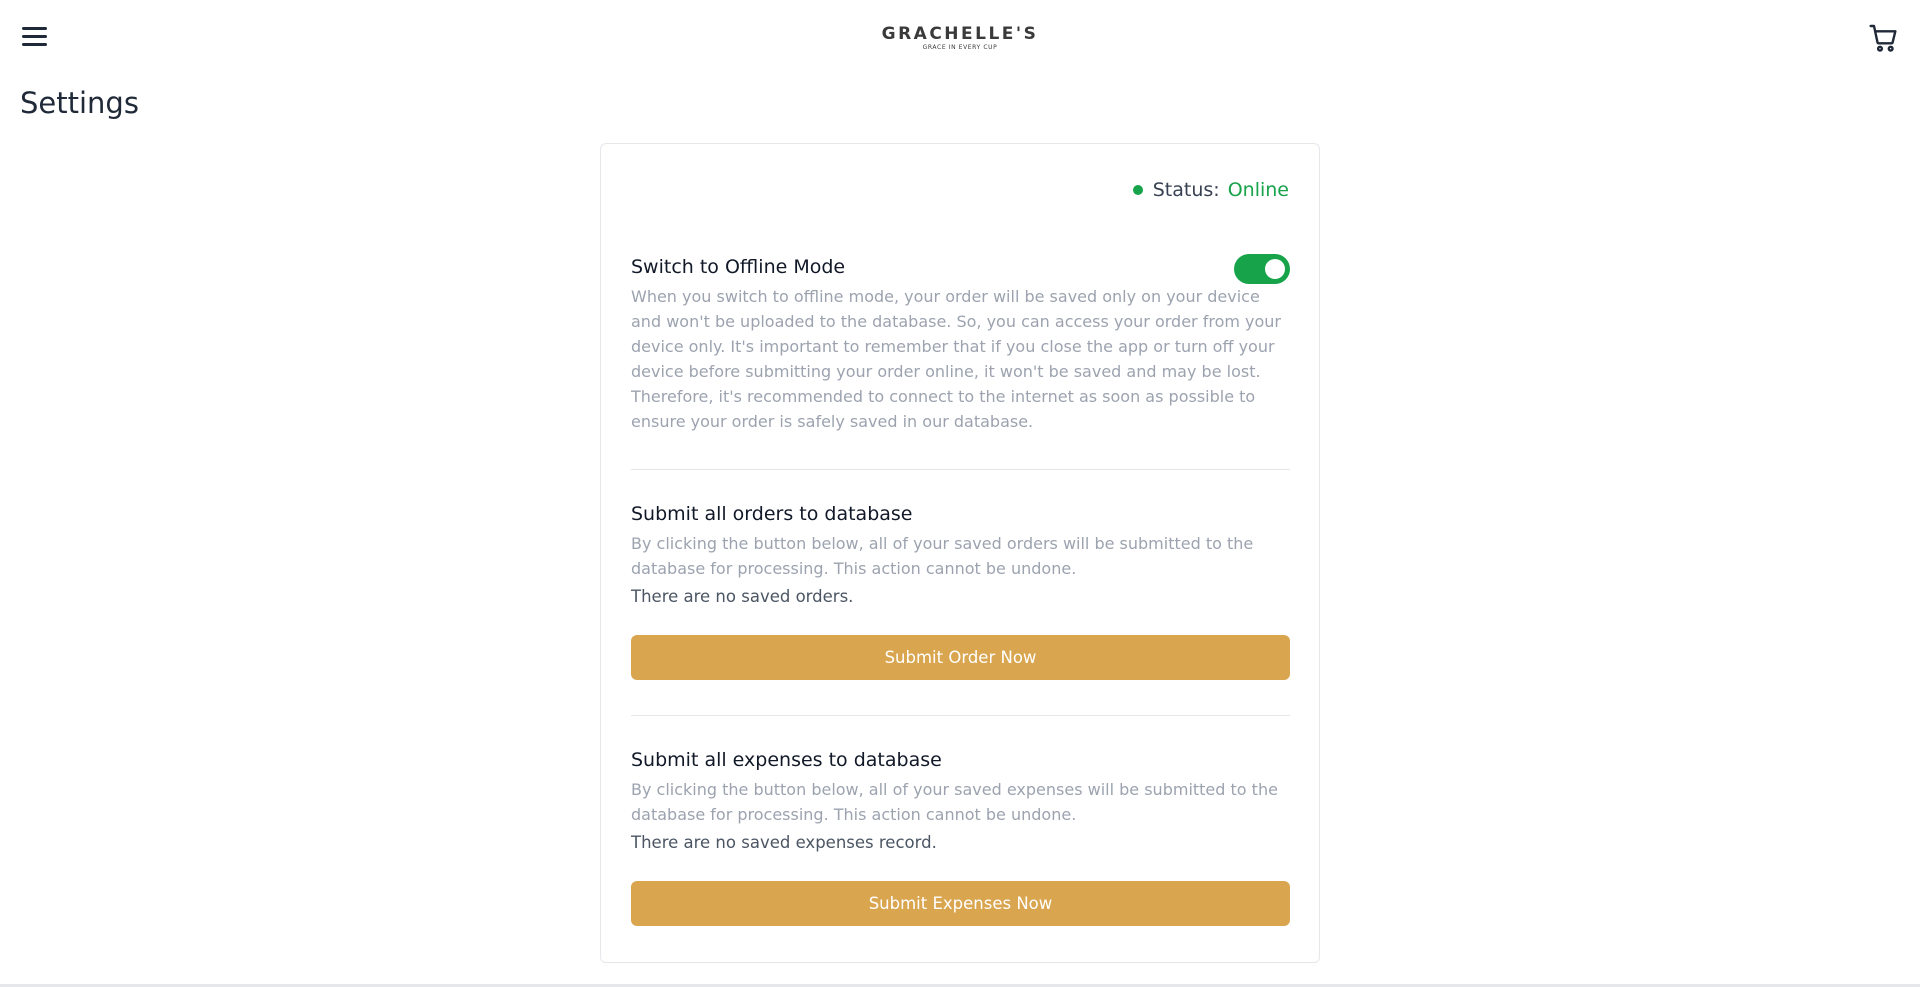 This screenshot has height=987, width=1920. I want to click on status-label: Status:, so click(1186, 190).